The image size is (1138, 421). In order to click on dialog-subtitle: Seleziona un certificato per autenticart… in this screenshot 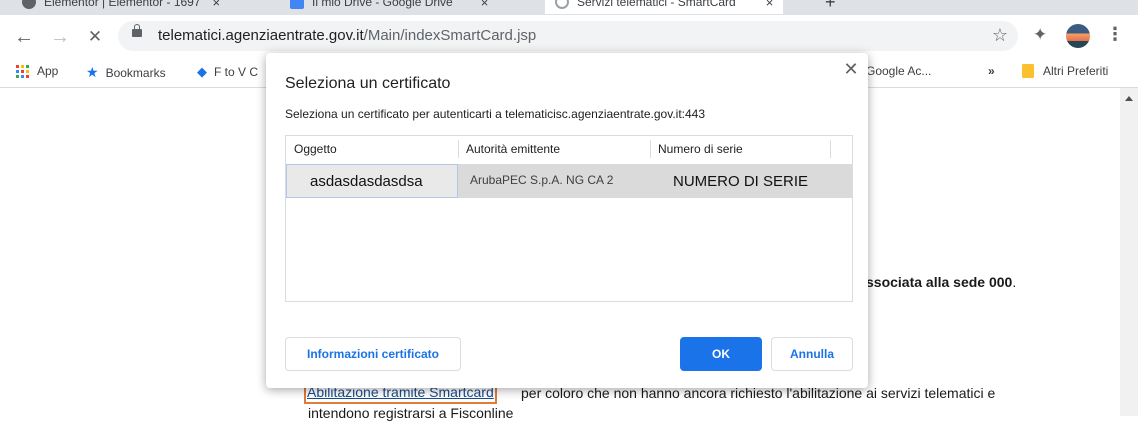, I will do `click(495, 114)`.